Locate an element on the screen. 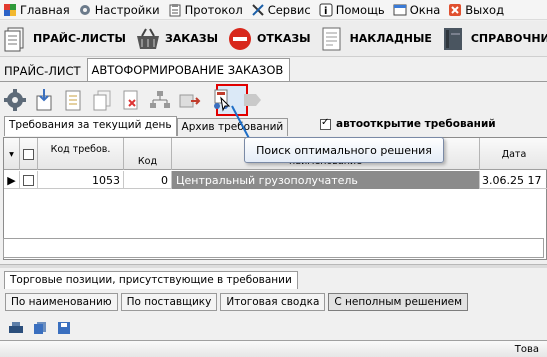 The image size is (547, 357). tooltip-text: Поиск оптимального решения is located at coordinates (344, 150).